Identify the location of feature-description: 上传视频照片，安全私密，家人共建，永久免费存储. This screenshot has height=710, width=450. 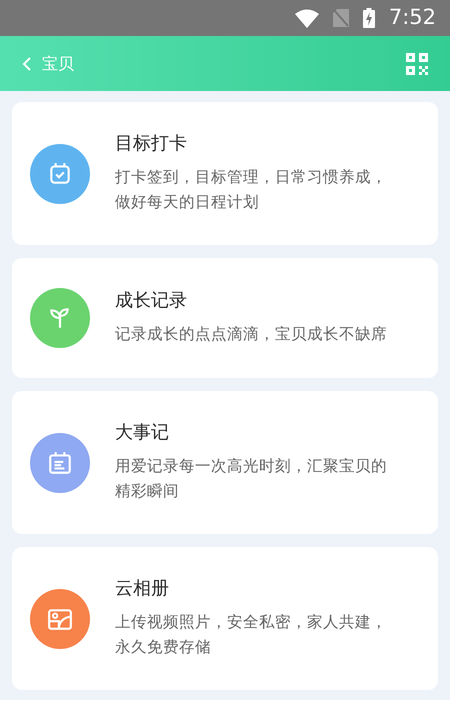
(251, 635).